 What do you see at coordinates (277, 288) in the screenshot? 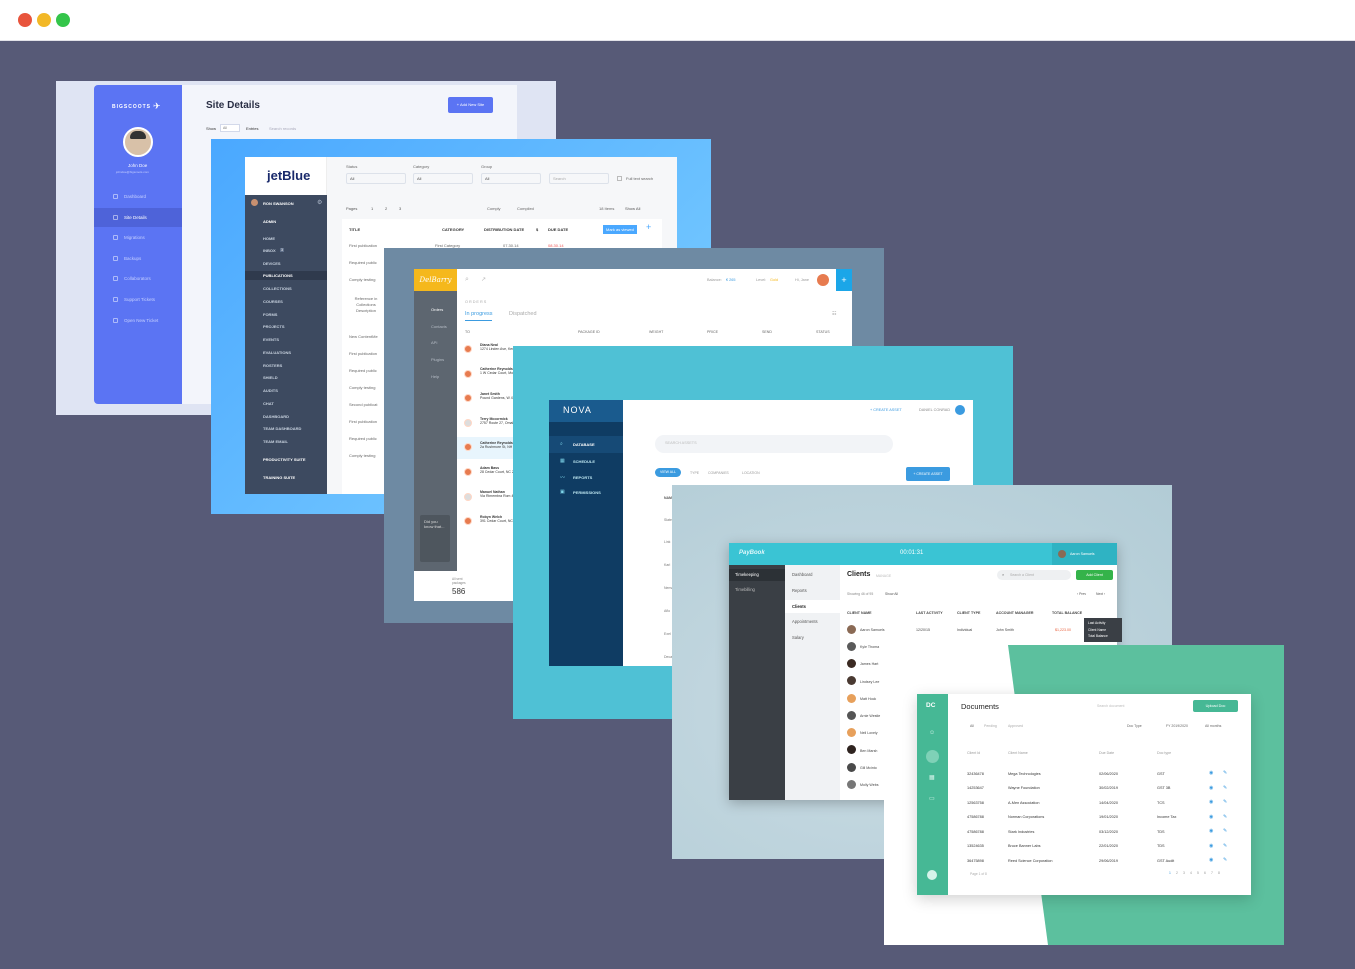
I see `nav-collections: COLLECTIONS` at bounding box center [277, 288].